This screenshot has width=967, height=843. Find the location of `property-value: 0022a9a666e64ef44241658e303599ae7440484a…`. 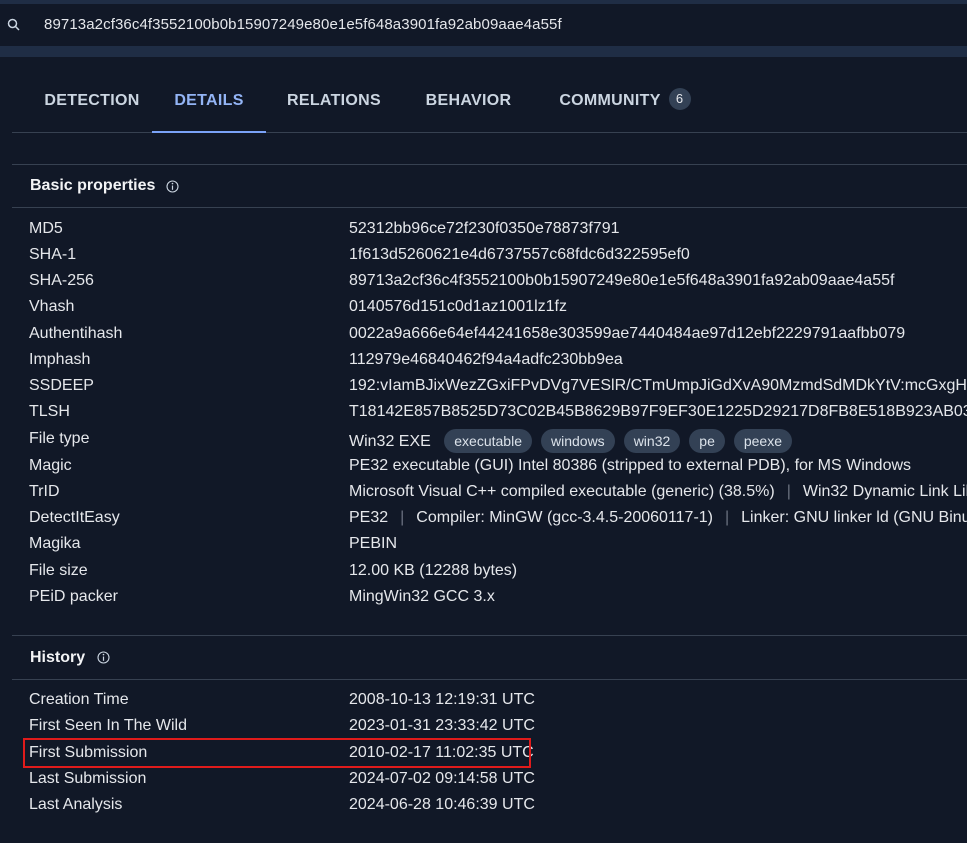

property-value: 0022a9a666e64ef44241658e303599ae7440484a… is located at coordinates (627, 333).